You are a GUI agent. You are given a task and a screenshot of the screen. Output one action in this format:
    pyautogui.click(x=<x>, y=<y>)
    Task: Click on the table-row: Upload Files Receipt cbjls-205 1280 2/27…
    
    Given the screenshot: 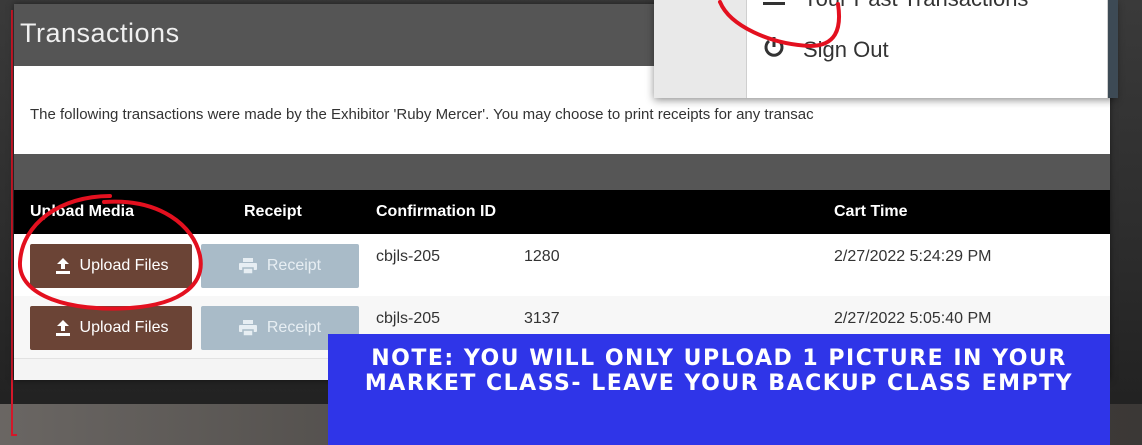 What is the action you would take?
    pyautogui.click(x=562, y=265)
    